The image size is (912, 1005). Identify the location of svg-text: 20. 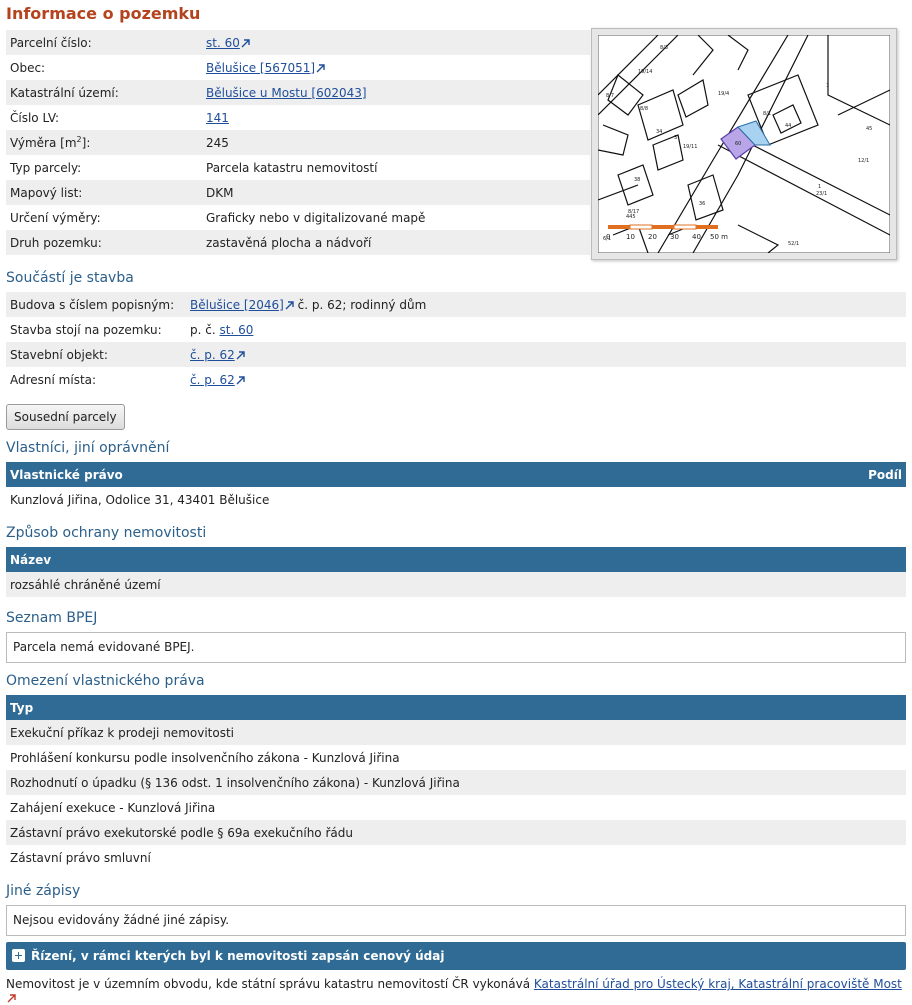
(652, 237).